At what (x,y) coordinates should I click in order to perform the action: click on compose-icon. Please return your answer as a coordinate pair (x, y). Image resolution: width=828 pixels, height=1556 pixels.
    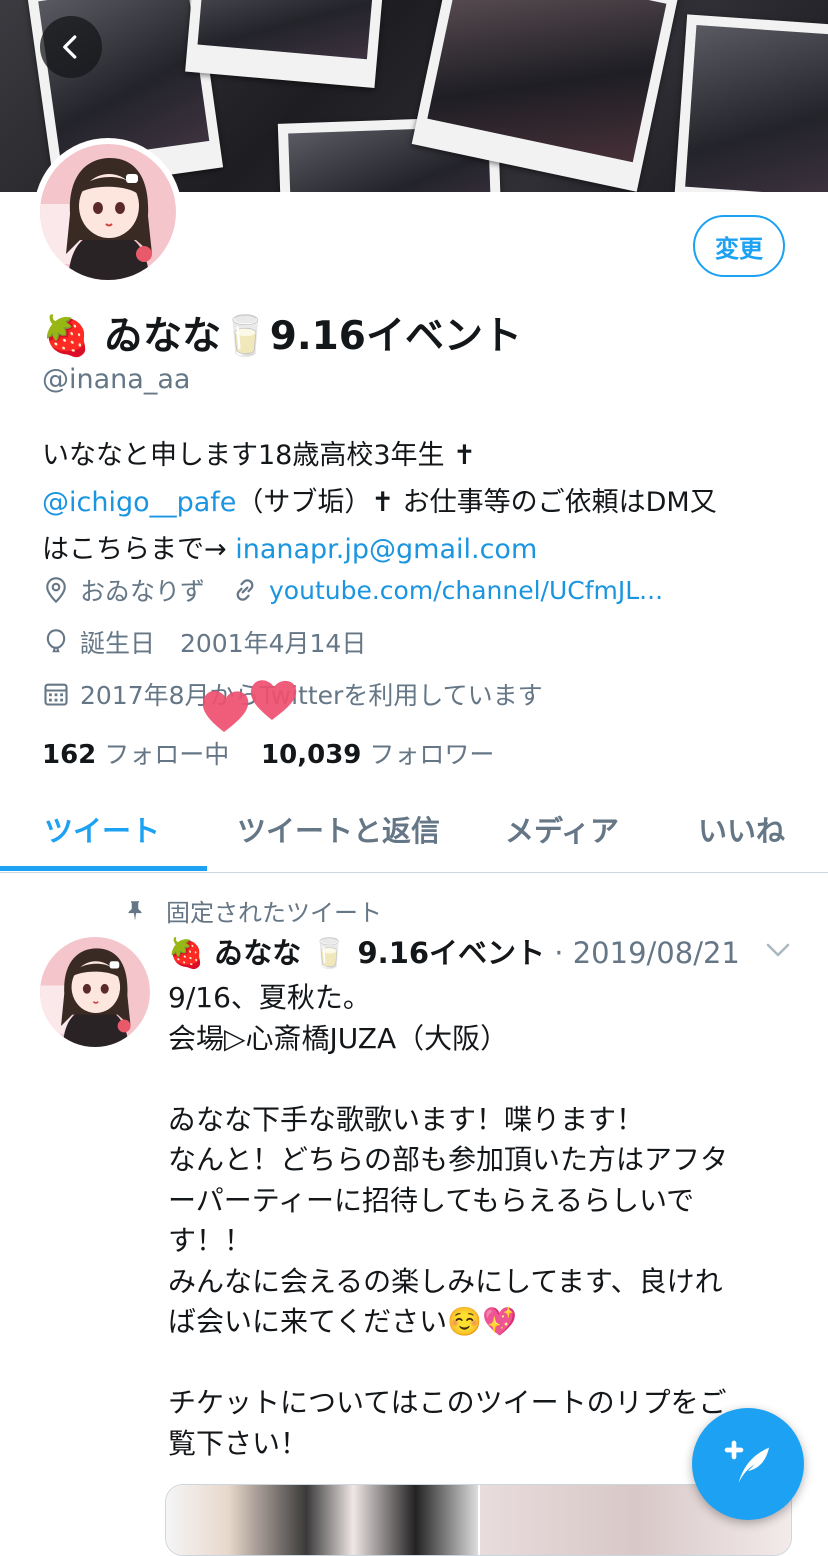
    Looking at the image, I should click on (746, 1461).